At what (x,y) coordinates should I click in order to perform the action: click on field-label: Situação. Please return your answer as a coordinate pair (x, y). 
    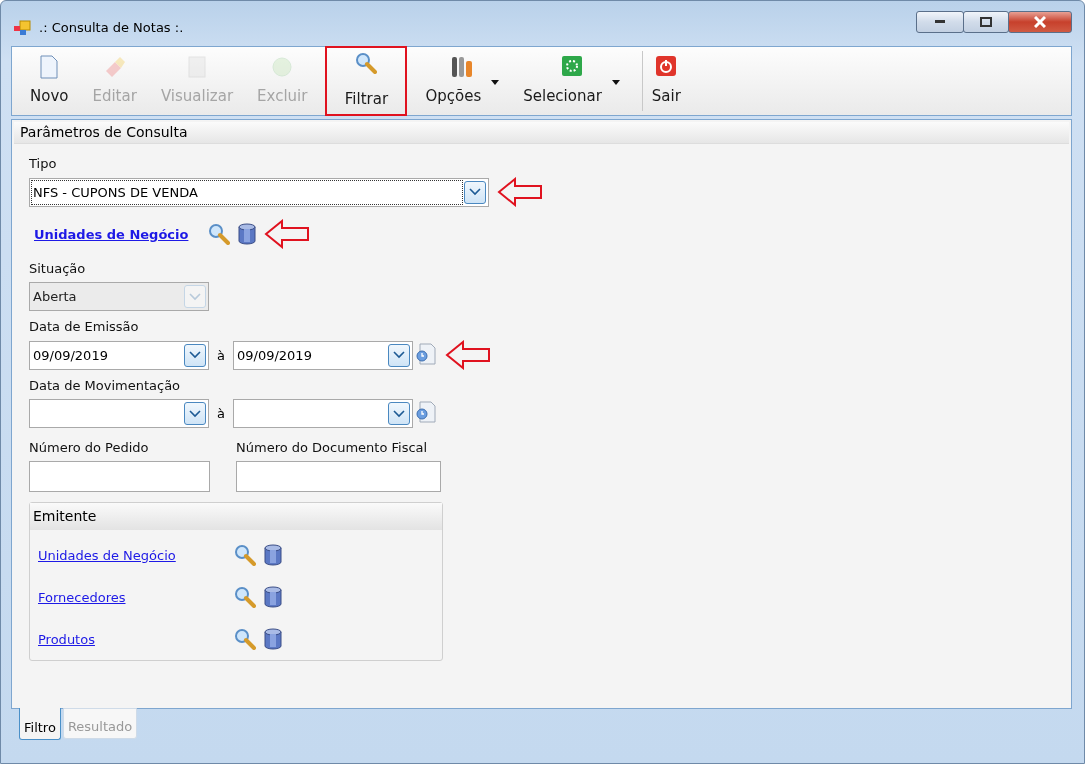
    Looking at the image, I should click on (58, 268).